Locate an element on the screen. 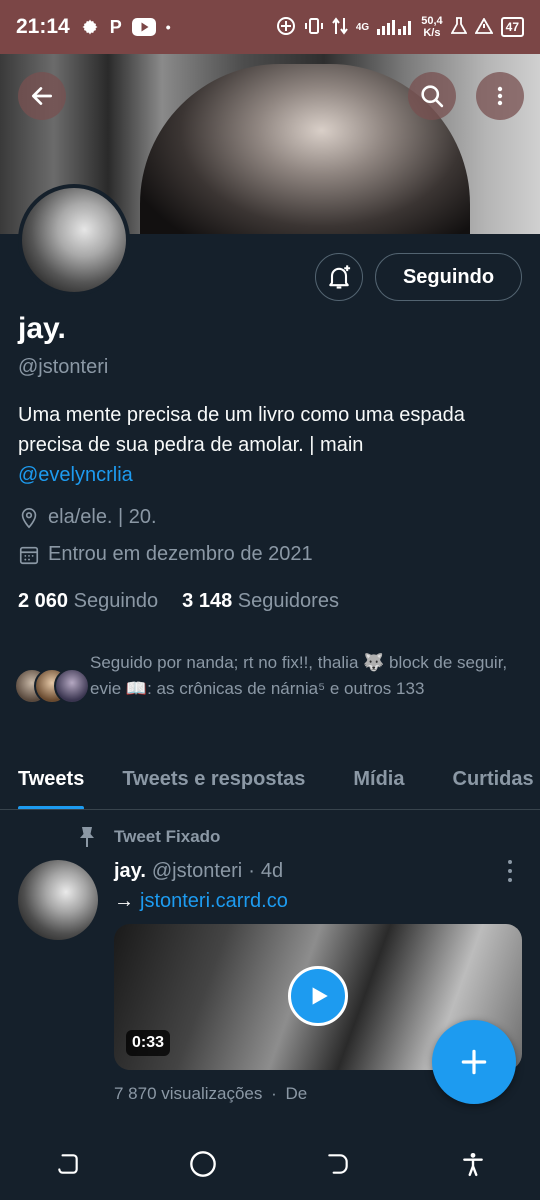  play-icon is located at coordinates (320, 996).